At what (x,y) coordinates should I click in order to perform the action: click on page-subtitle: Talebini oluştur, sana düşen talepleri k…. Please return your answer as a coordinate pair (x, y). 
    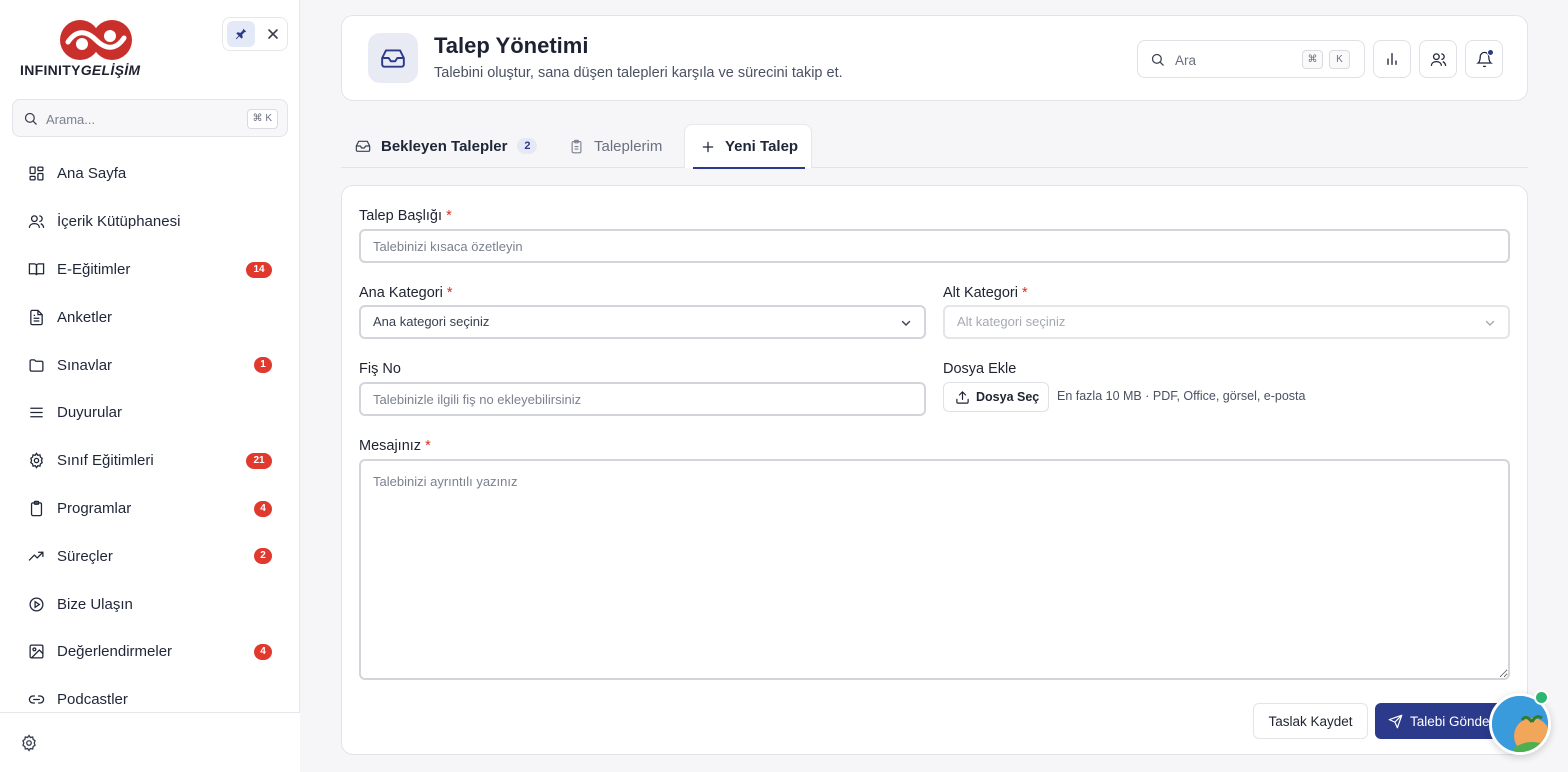
    Looking at the image, I should click on (638, 73).